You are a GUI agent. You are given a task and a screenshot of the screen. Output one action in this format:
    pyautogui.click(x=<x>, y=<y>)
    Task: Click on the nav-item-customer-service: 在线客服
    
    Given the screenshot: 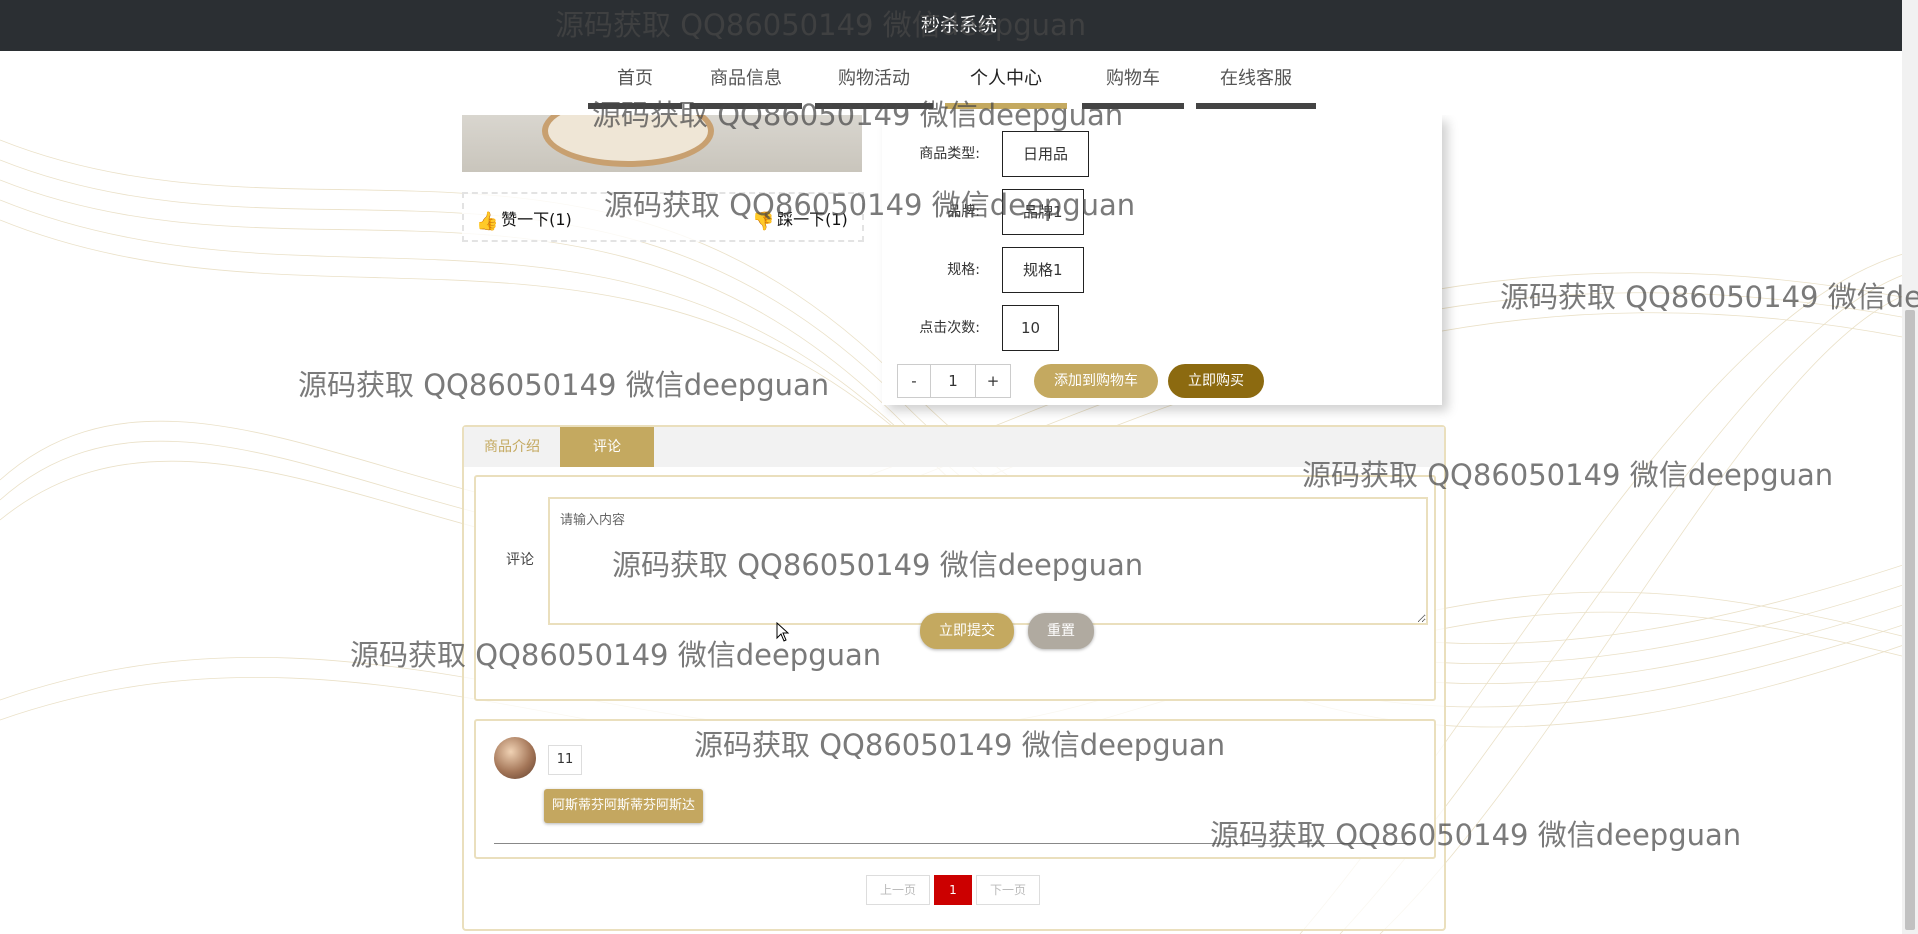 What is the action you would take?
    pyautogui.click(x=1256, y=80)
    